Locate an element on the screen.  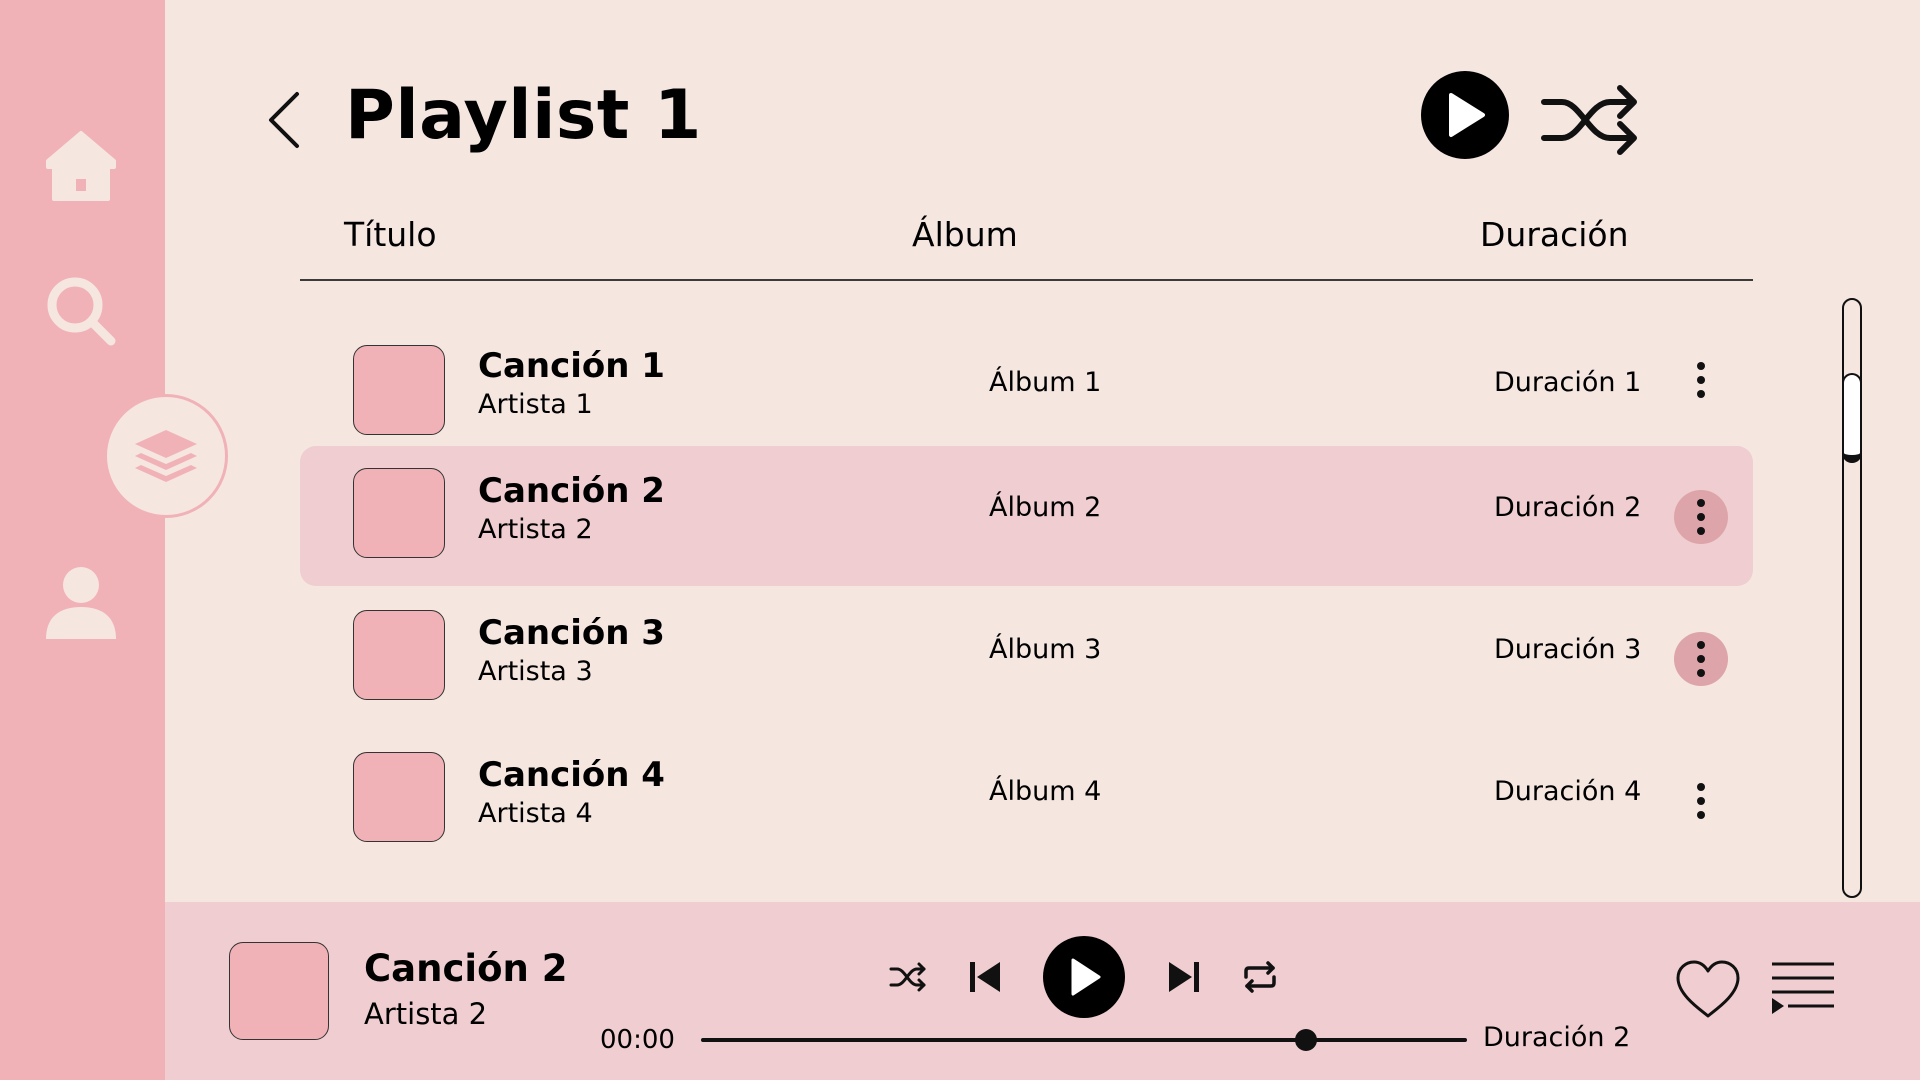
now-playing-artist: Artista 2 is located at coordinates (426, 1014).